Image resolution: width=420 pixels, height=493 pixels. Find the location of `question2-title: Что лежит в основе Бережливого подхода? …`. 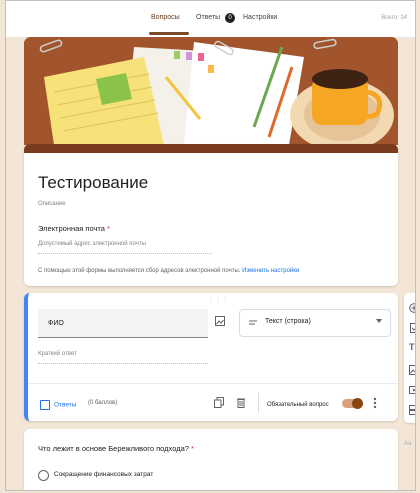

question2-title: Что лежит в основе Бережливого подхода? … is located at coordinates (116, 448).